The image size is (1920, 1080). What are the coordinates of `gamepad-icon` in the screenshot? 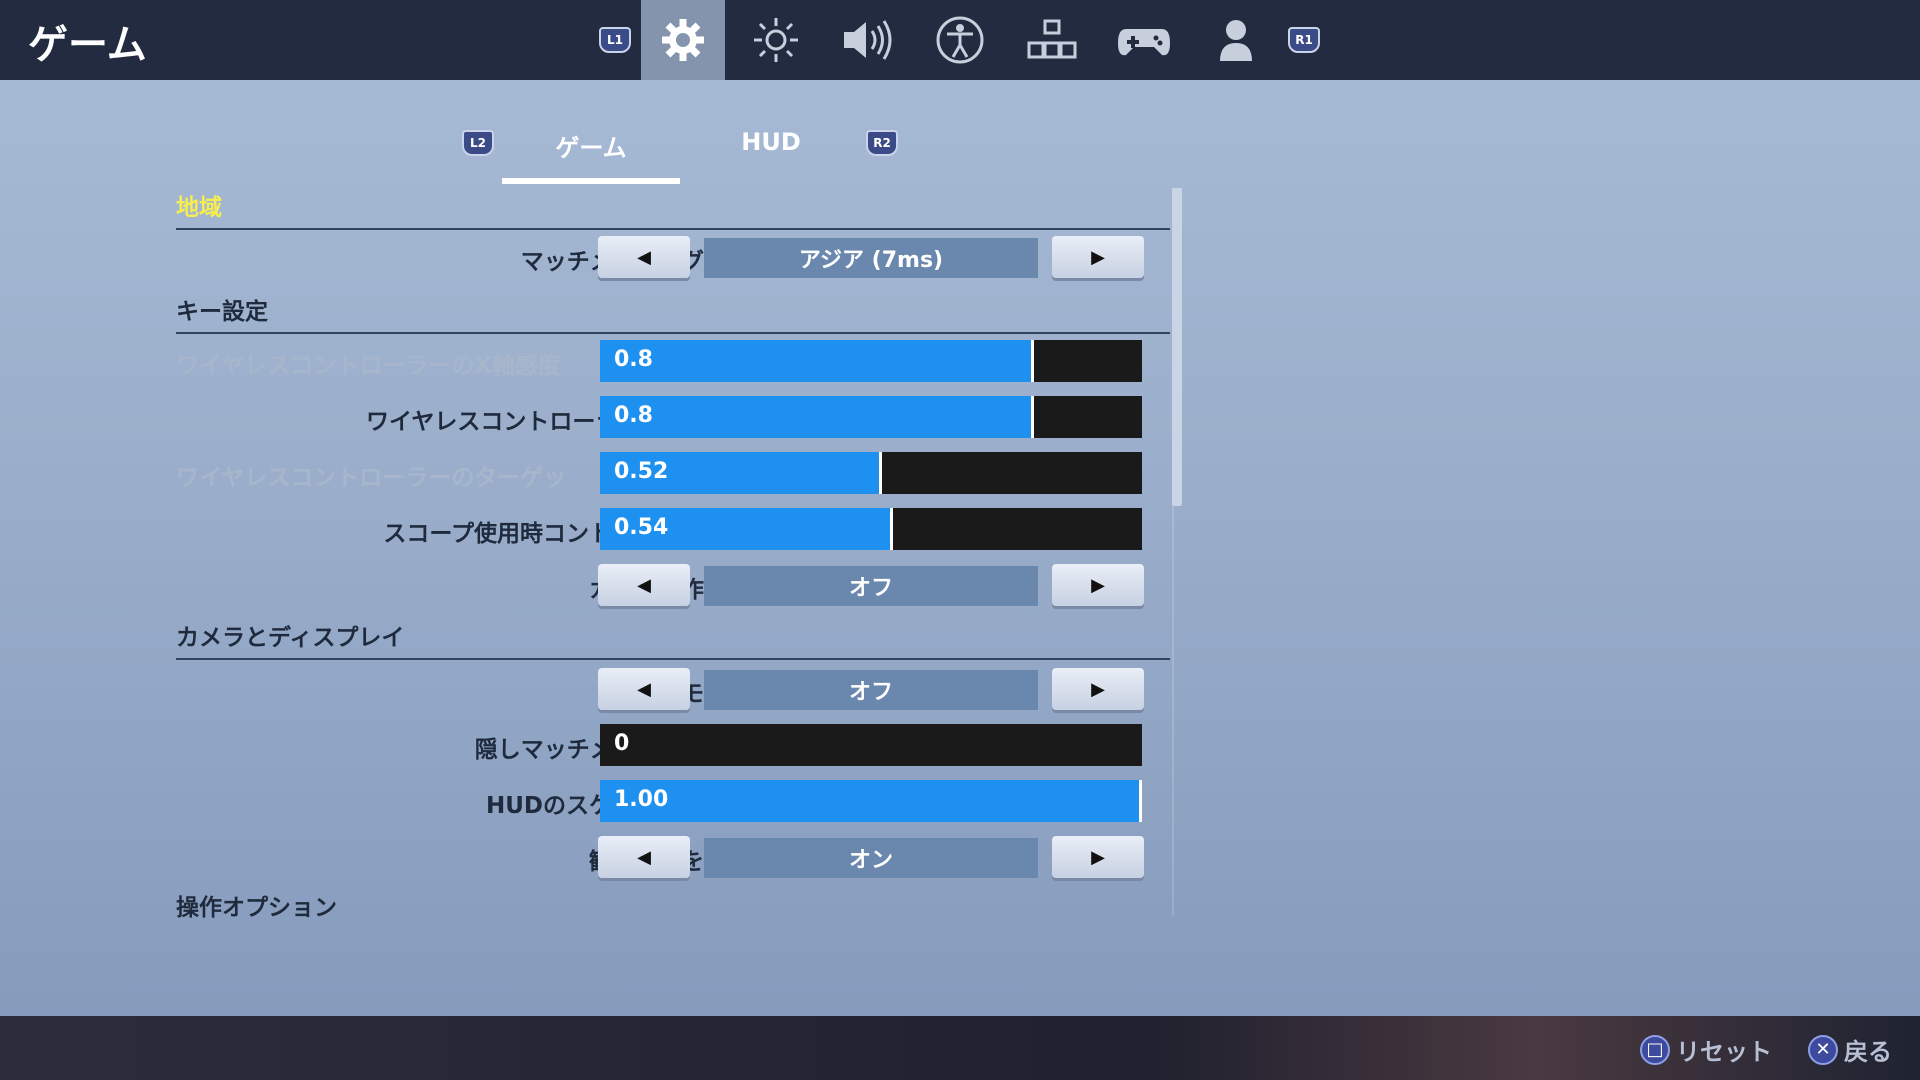 It's located at (1144, 40).